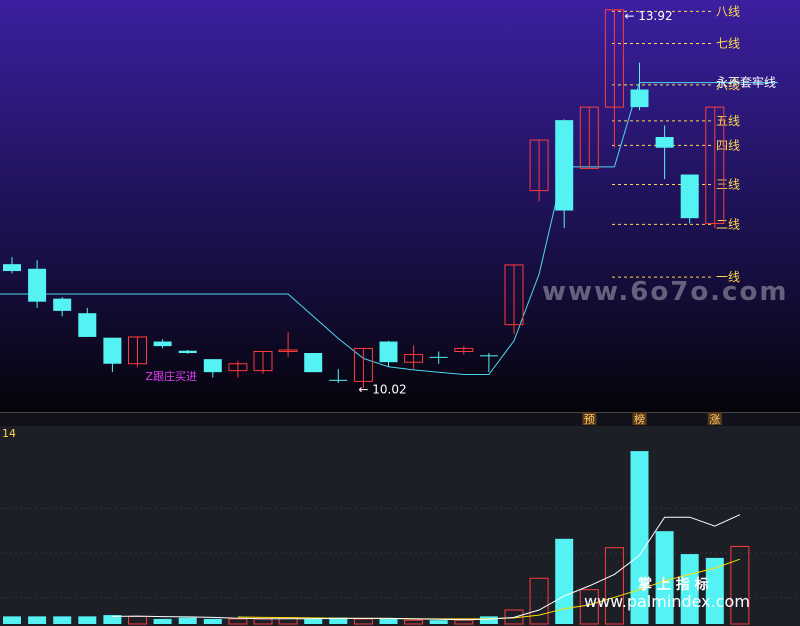  I want to click on tag-label-2: 榜, so click(639, 419).